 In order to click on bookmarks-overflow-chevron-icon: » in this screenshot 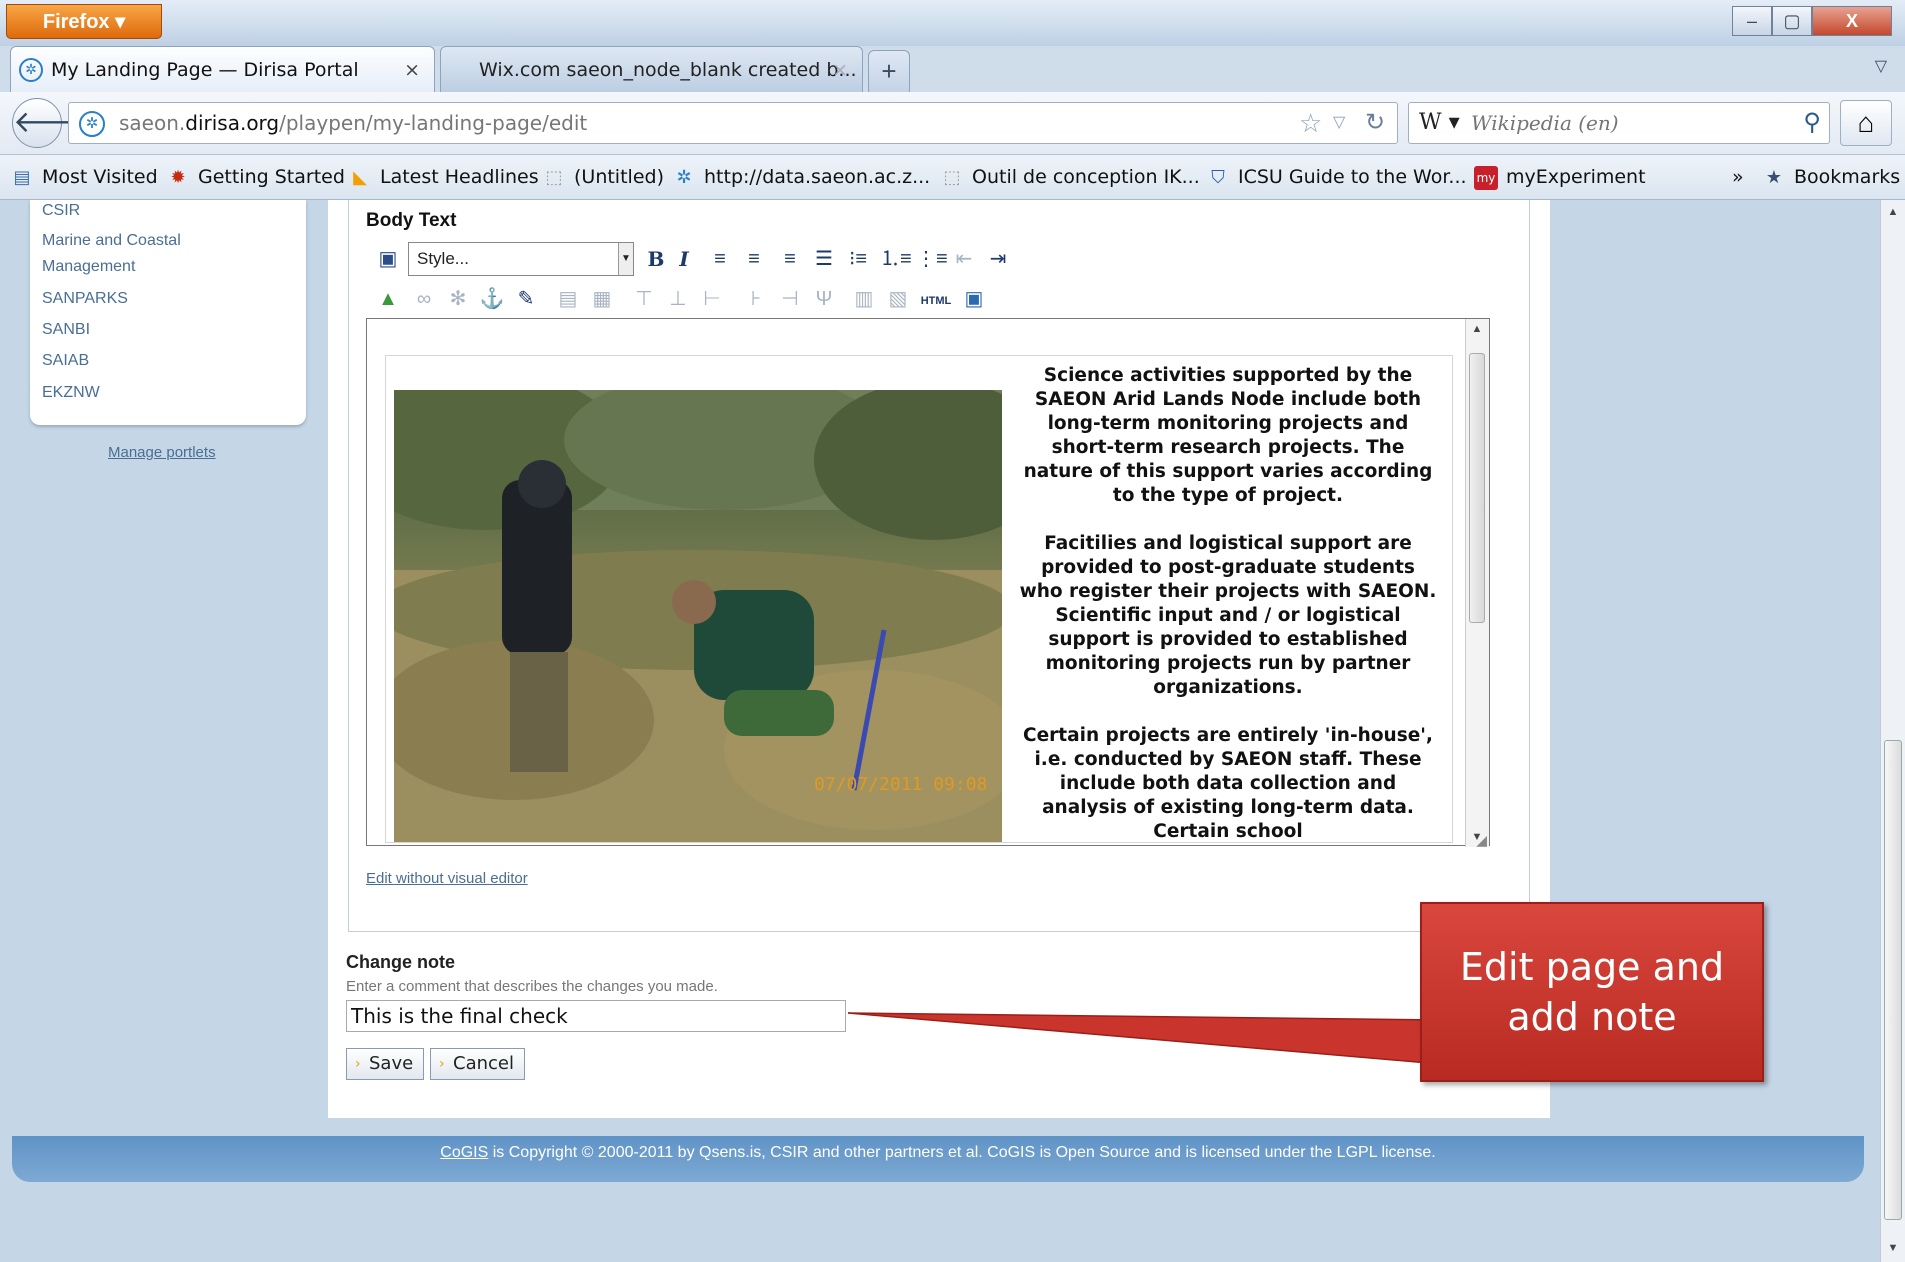, I will do `click(1738, 177)`.